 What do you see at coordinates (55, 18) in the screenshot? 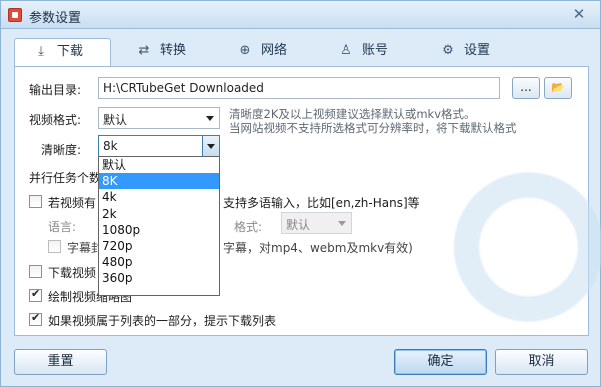
I see `window-title: 参数设置` at bounding box center [55, 18].